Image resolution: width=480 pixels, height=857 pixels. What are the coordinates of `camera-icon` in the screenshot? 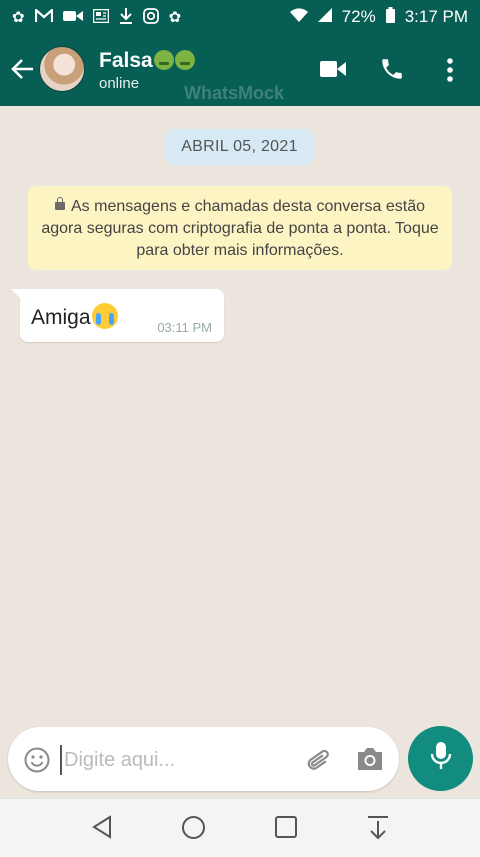 It's located at (370, 761).